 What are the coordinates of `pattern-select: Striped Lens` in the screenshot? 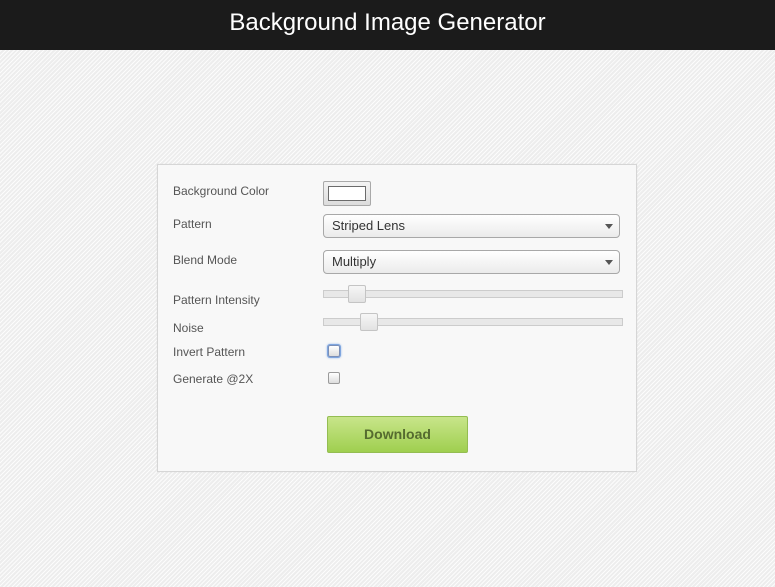 It's located at (471, 226).